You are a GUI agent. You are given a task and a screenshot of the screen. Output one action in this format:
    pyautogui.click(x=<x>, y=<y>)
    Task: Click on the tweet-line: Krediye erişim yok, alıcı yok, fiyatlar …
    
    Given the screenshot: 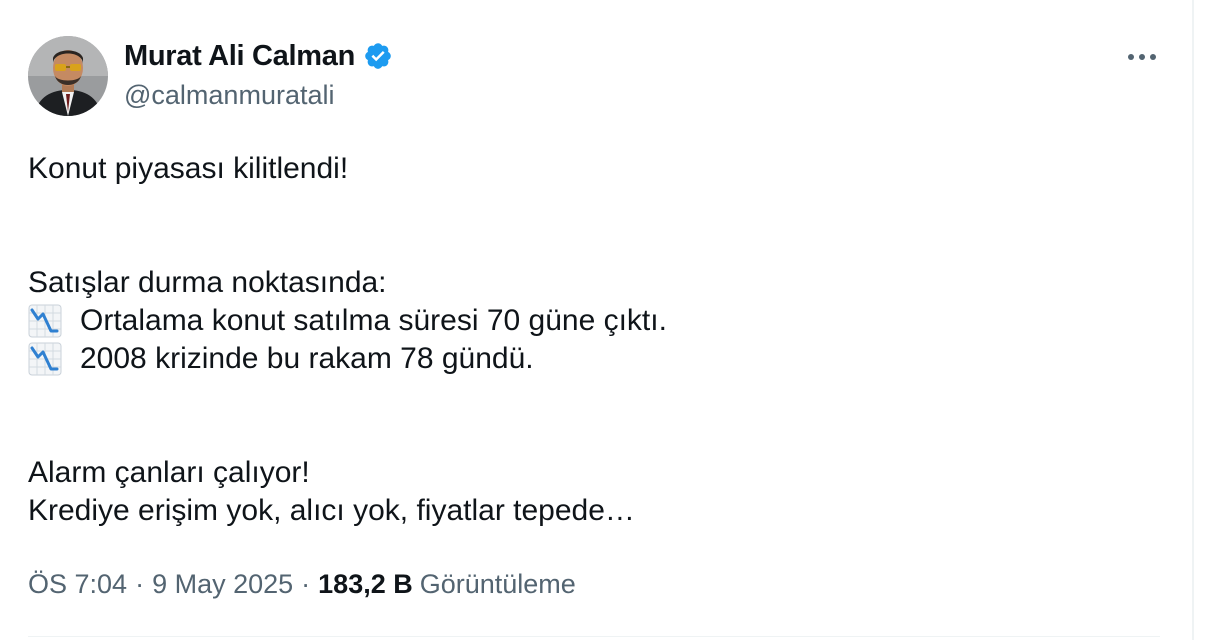 What is the action you would take?
    pyautogui.click(x=331, y=510)
    